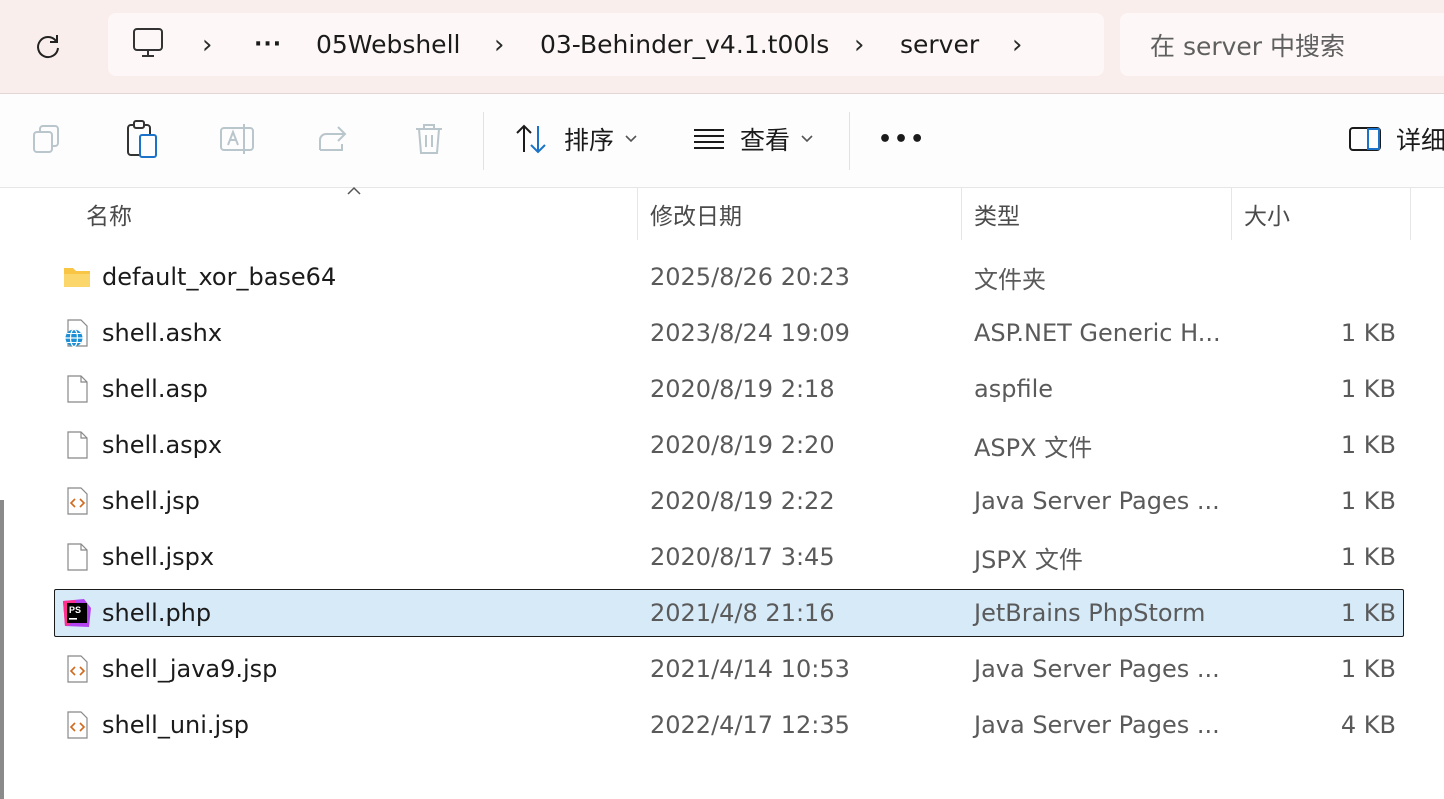 This screenshot has width=1444, height=799. Describe the element at coordinates (2, 649) in the screenshot. I see `nav-pane-scrollbar` at that location.